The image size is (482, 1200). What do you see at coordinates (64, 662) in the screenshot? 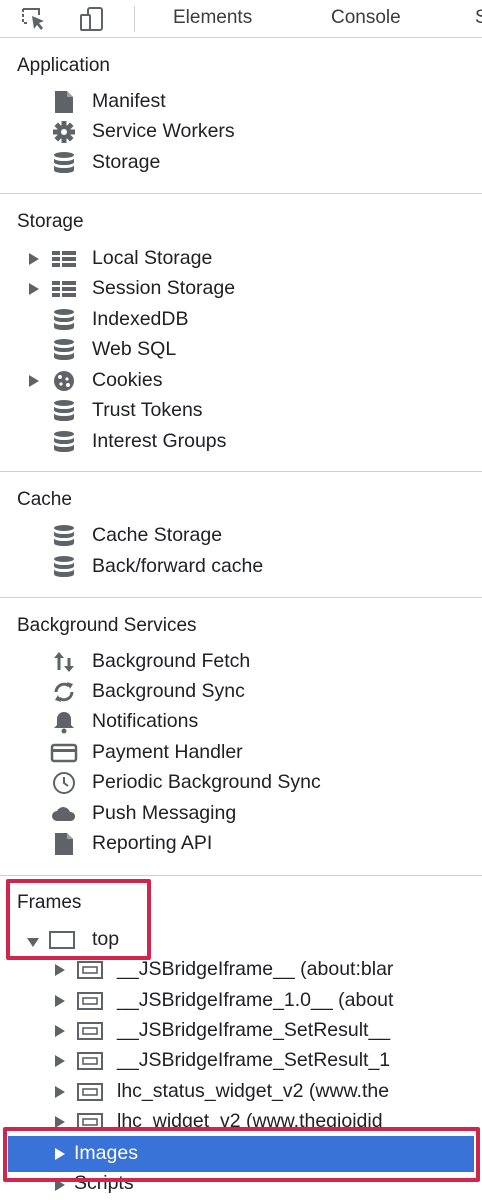
I see `up-down-arrows-icon` at bounding box center [64, 662].